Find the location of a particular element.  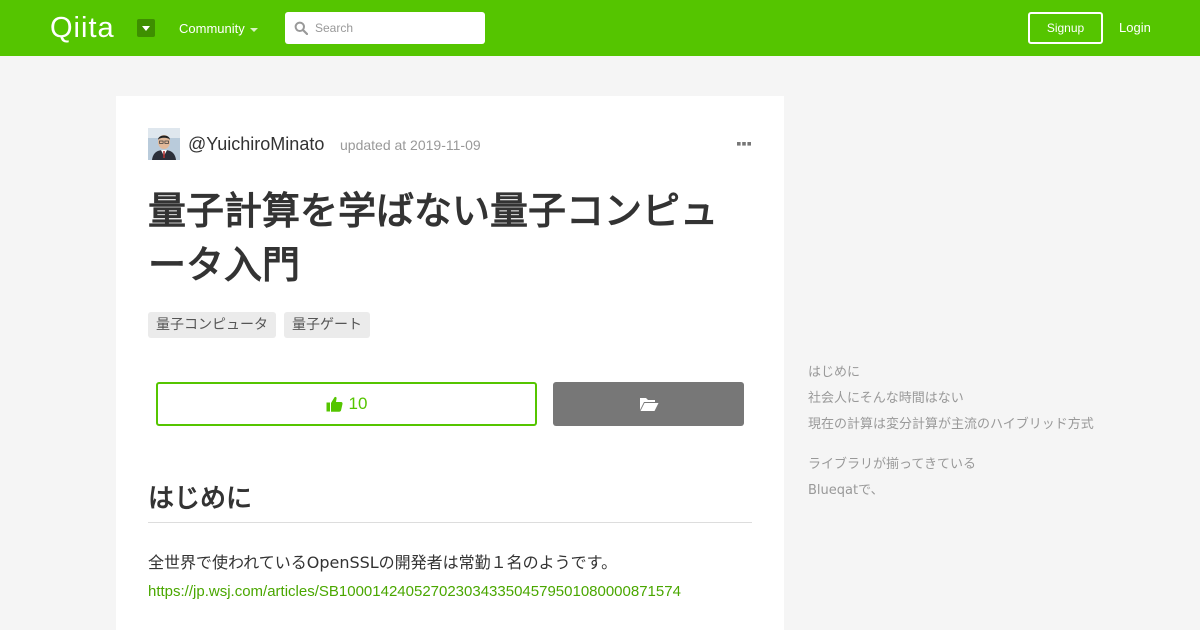

author-avatar is located at coordinates (164, 144).